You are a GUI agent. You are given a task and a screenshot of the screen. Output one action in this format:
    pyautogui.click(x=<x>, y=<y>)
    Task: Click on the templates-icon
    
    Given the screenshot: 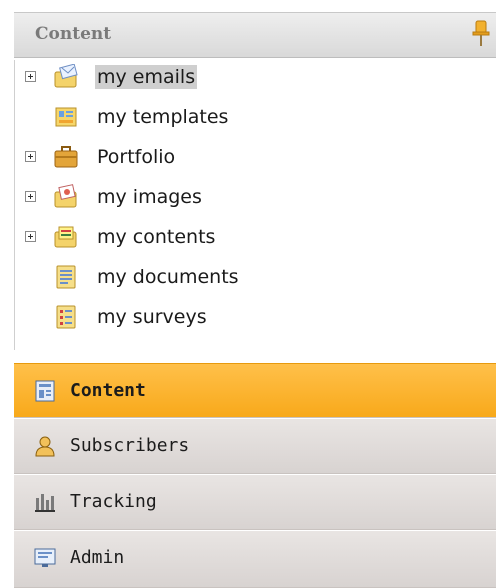 What is the action you would take?
    pyautogui.click(x=66, y=117)
    